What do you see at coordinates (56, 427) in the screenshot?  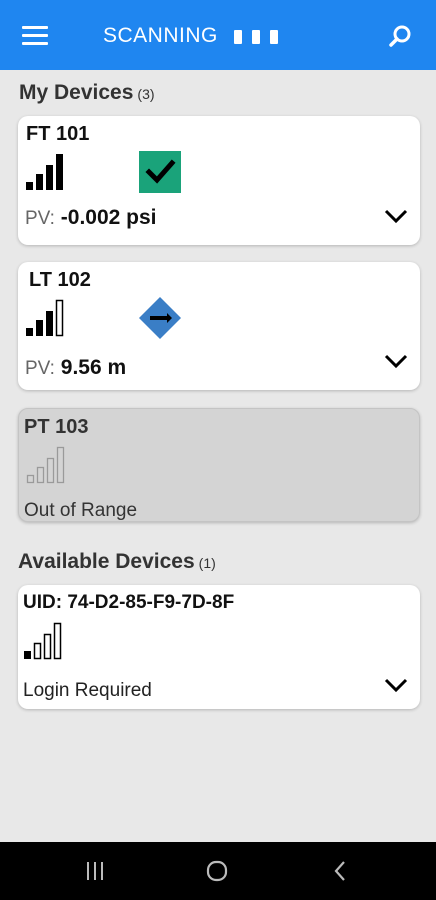 I see `device-tag: PT 103` at bounding box center [56, 427].